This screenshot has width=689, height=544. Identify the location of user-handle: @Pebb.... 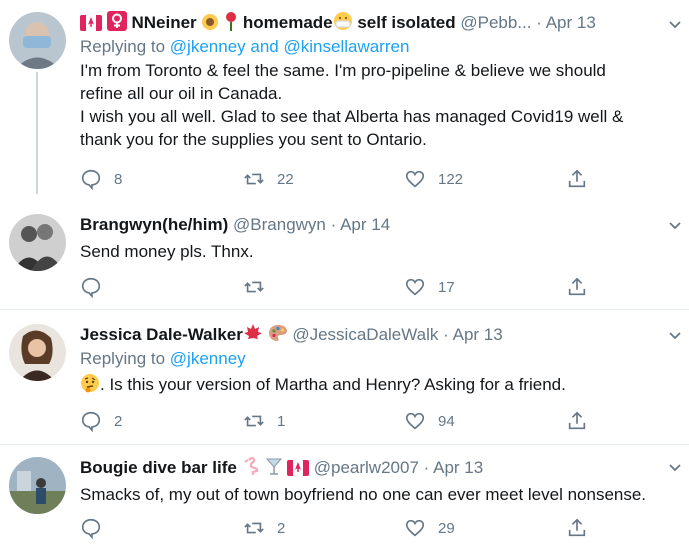
(495, 22).